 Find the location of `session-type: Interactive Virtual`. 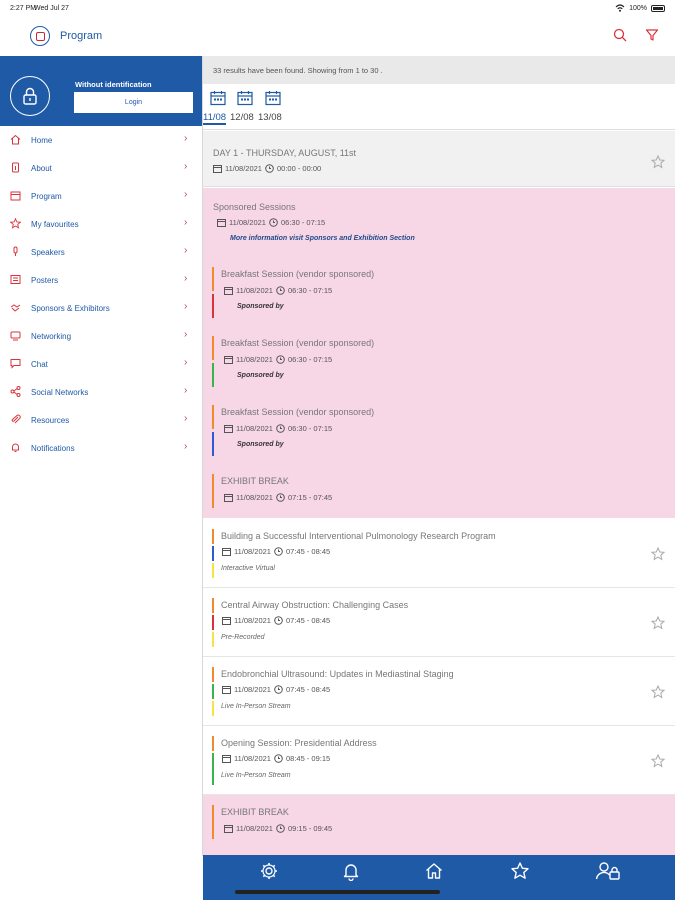

session-type: Interactive Virtual is located at coordinates (248, 568).